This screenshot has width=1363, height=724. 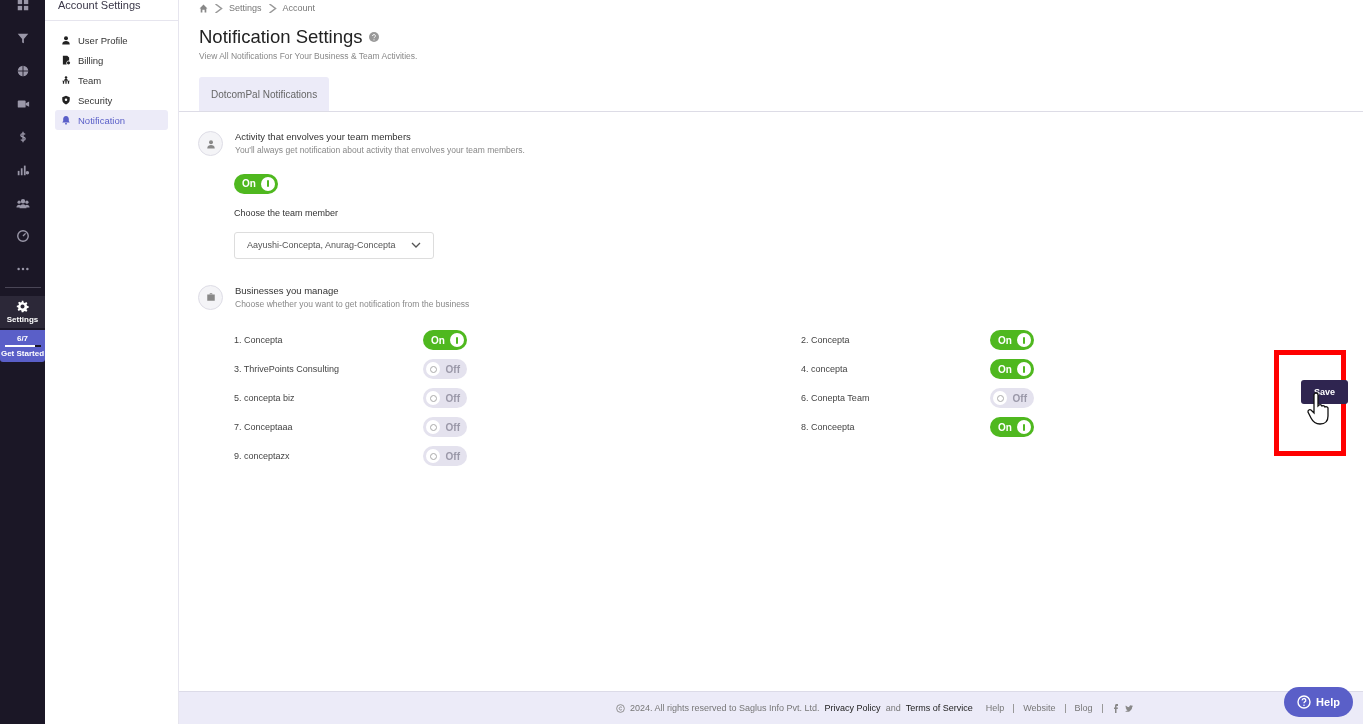 I want to click on business-name: 3. ThrivePoints Consulting, so click(x=287, y=369).